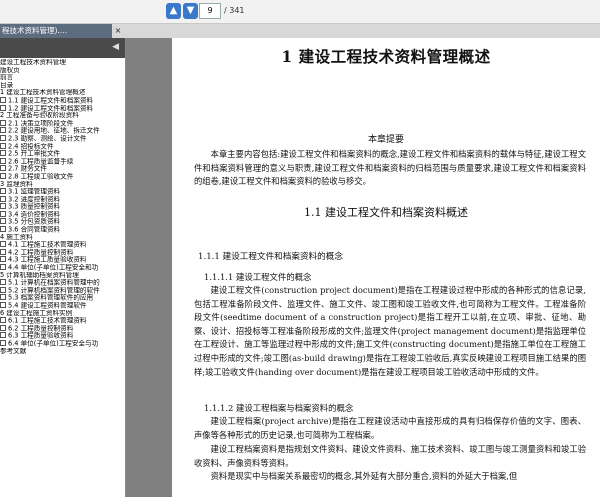  Describe the element at coordinates (62, 352) in the screenshot. I see `outline-item: 参考文献` at that location.